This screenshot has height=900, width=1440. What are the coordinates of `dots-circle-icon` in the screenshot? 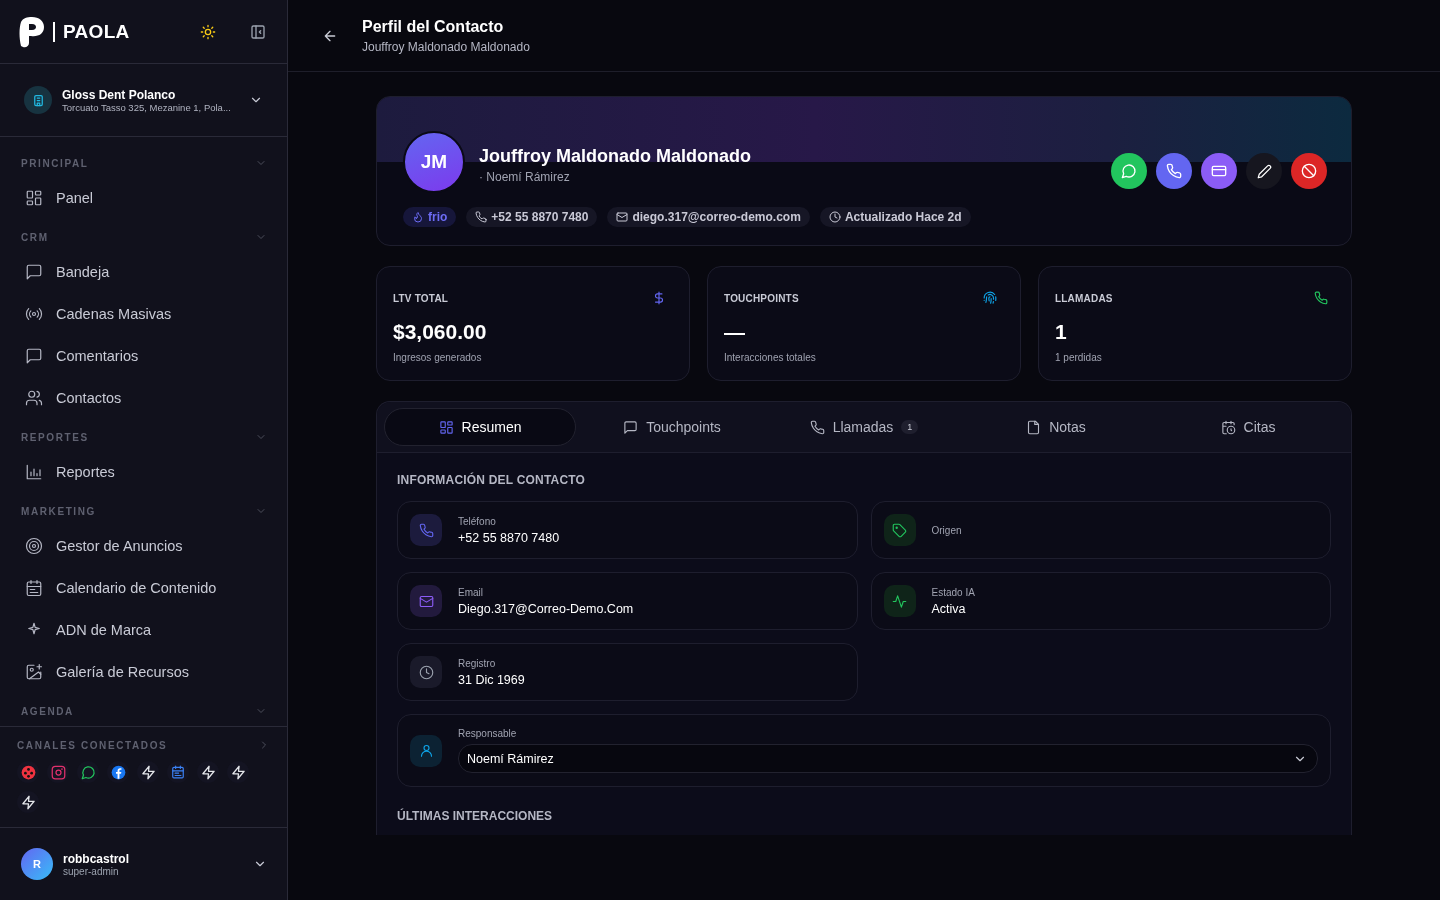 It's located at (28, 772).